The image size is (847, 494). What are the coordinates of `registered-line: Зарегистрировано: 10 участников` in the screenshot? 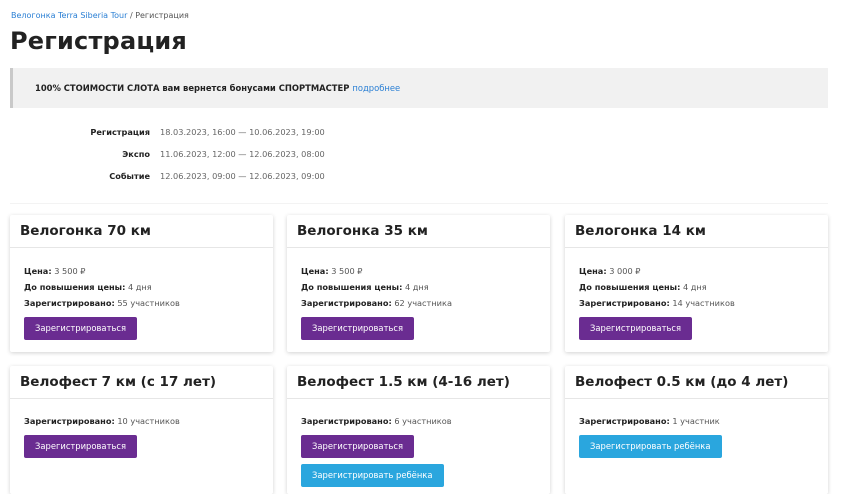 It's located at (148, 421).